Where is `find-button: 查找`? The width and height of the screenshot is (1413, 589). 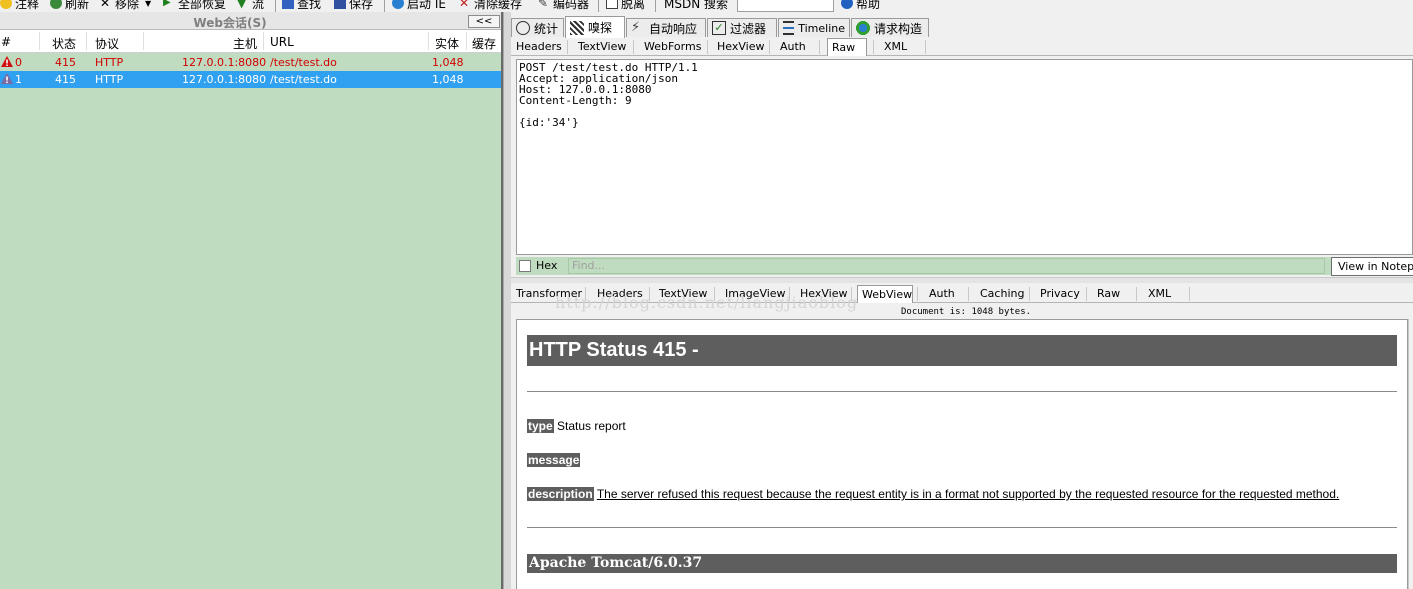
find-button: 查找 is located at coordinates (301, 5).